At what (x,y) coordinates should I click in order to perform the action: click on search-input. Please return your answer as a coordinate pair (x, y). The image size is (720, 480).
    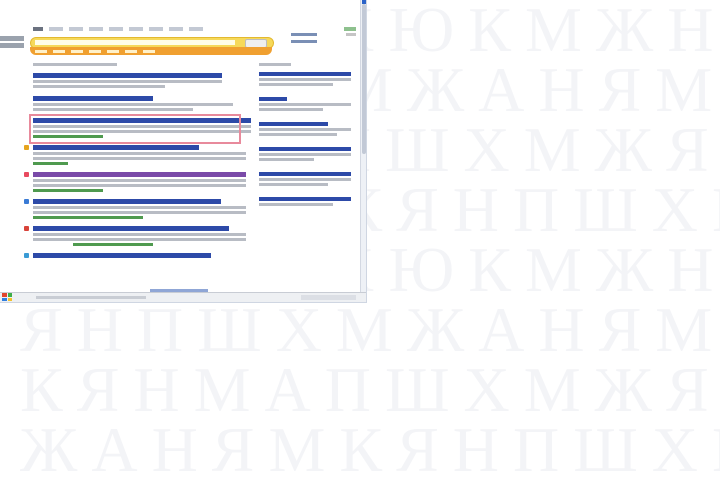
    Looking at the image, I should click on (135, 42).